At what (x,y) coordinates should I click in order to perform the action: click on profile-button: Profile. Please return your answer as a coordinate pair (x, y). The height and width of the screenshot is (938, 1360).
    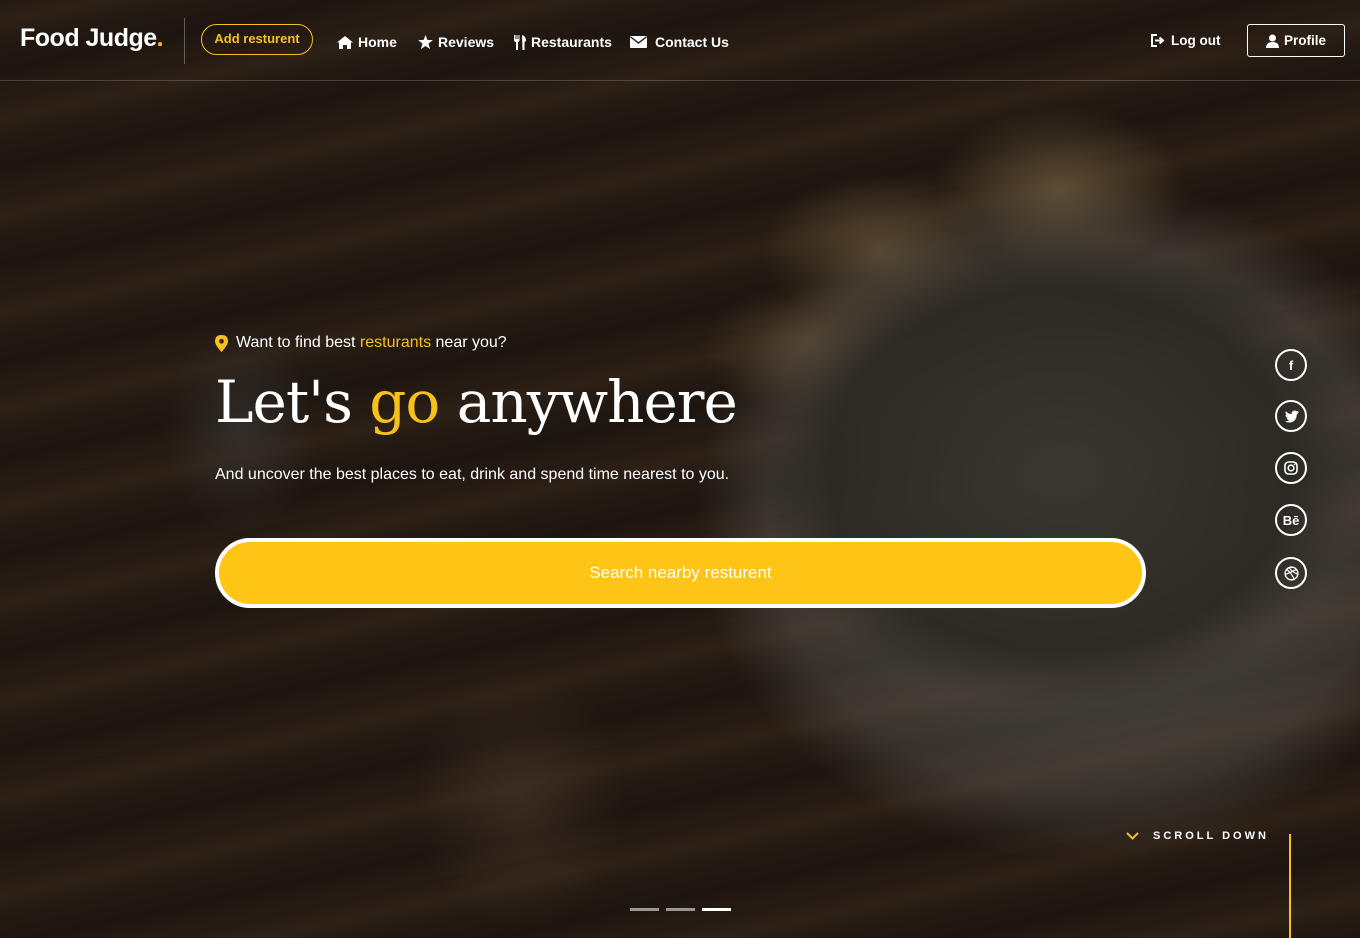
    Looking at the image, I should click on (1296, 40).